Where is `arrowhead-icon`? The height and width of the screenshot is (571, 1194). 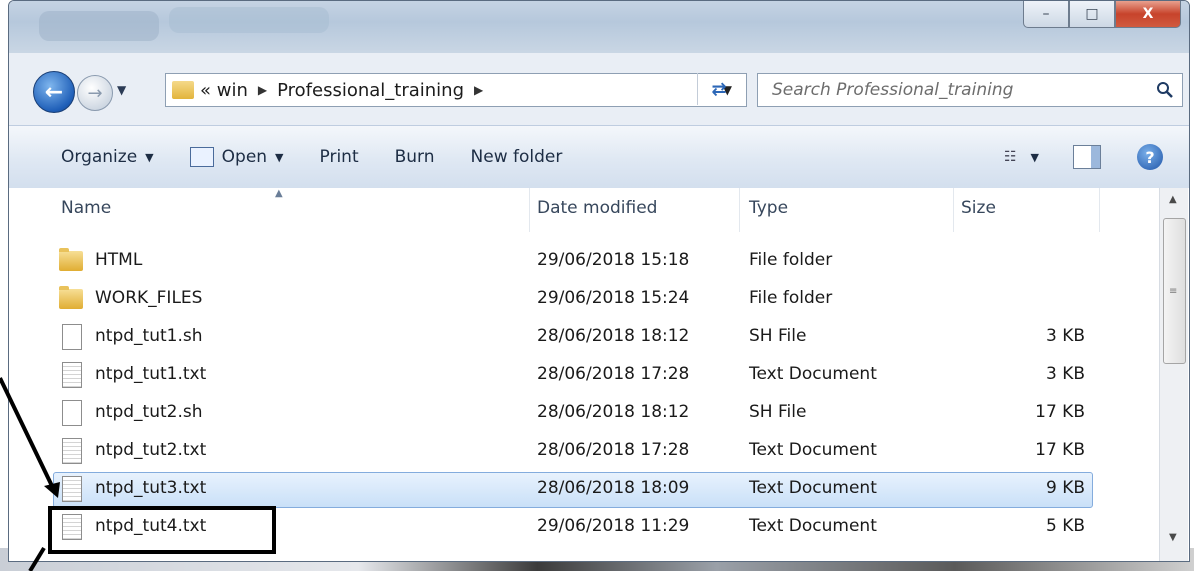 arrowhead-icon is located at coordinates (52, 490).